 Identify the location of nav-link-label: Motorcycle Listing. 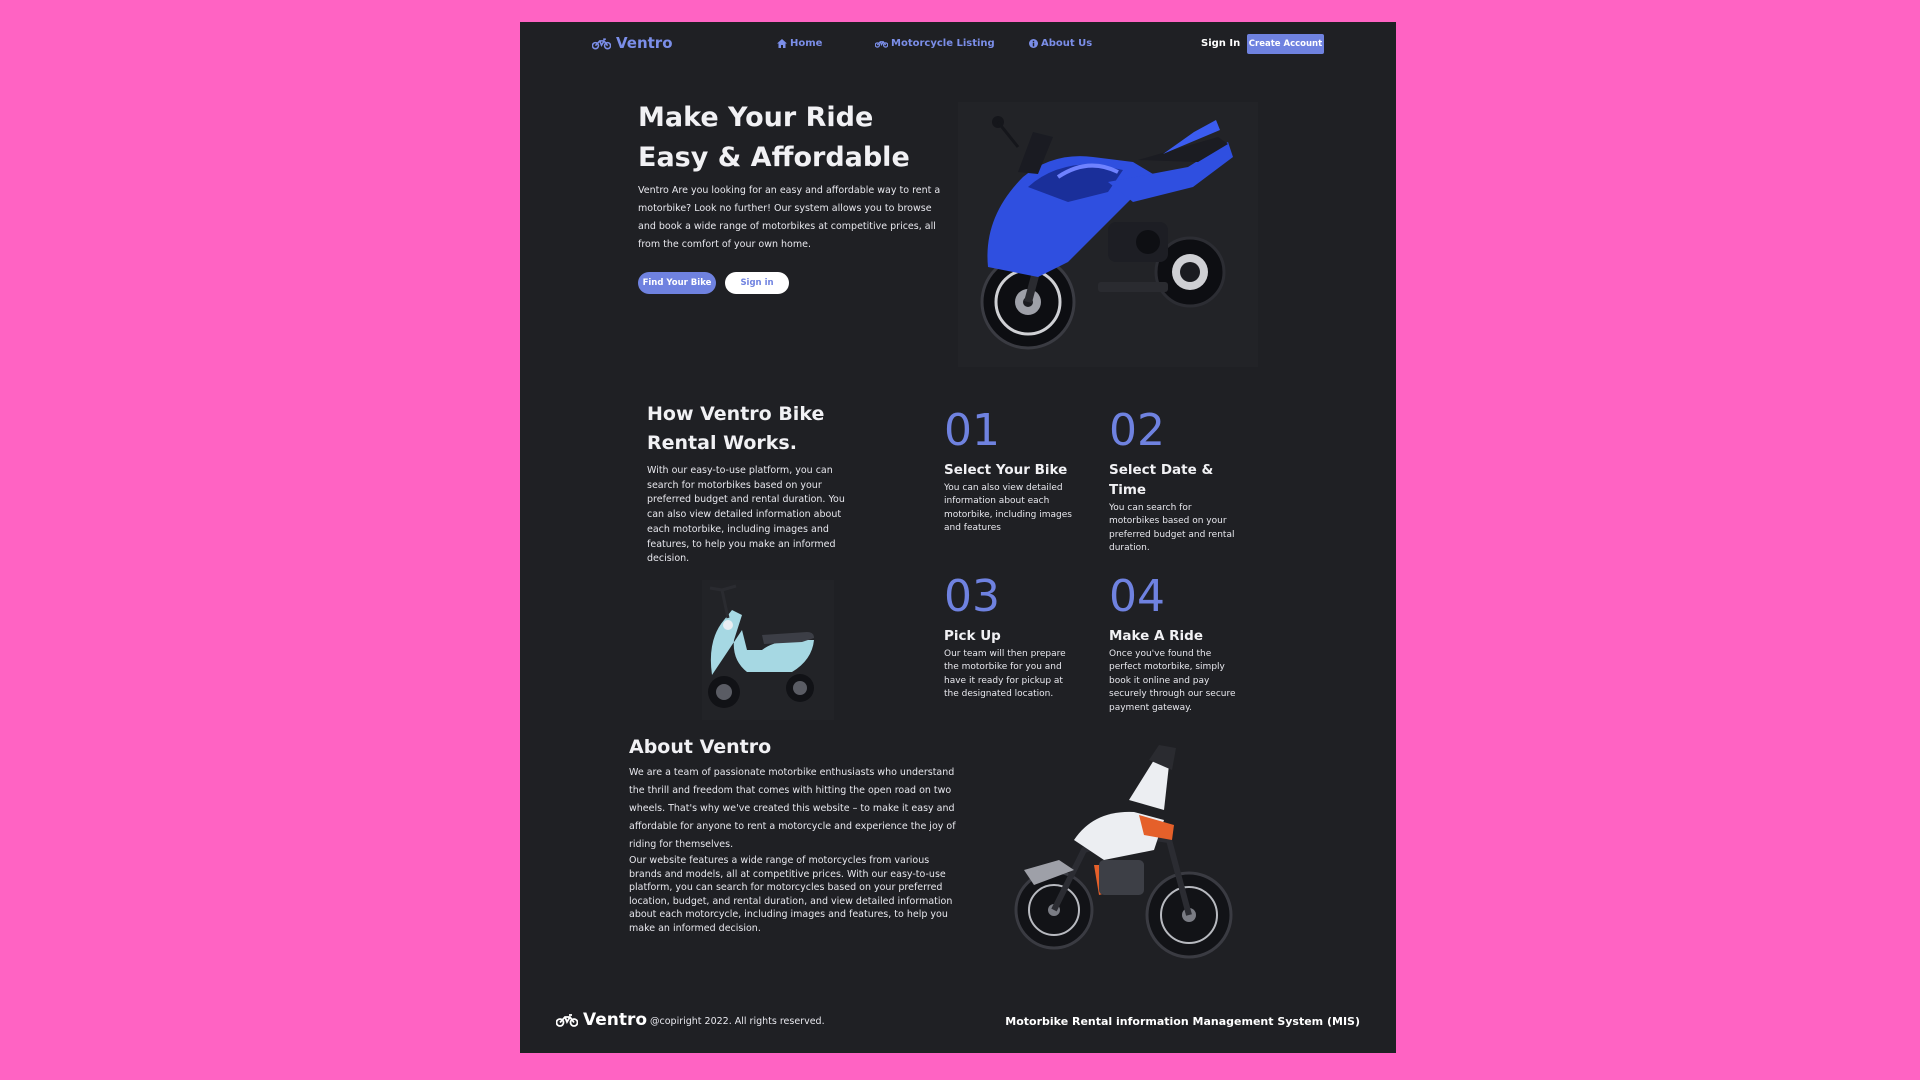
(943, 43).